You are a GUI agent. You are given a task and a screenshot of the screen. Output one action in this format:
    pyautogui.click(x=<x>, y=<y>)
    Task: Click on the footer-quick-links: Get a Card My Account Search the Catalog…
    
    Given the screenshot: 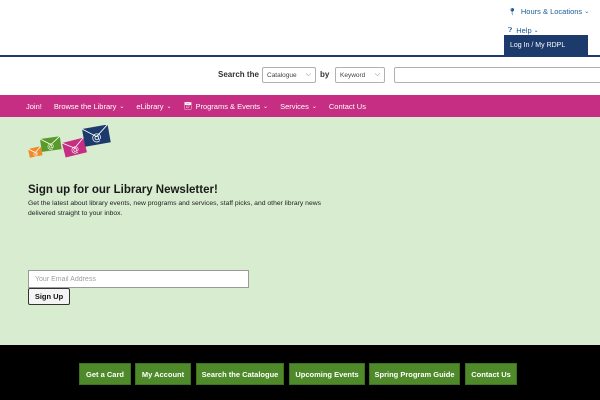 What is the action you would take?
    pyautogui.click(x=300, y=372)
    